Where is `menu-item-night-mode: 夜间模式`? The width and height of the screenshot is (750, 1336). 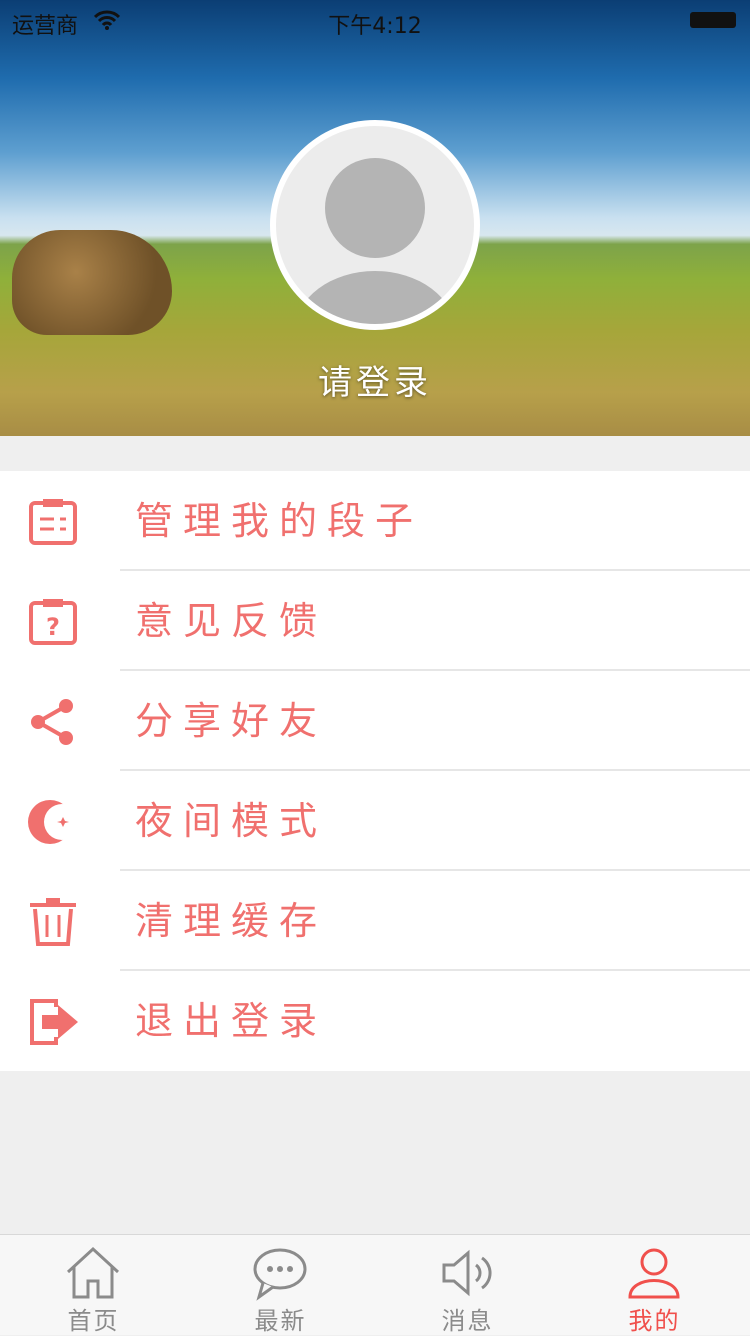
menu-item-night-mode: 夜间模式 is located at coordinates (375, 821).